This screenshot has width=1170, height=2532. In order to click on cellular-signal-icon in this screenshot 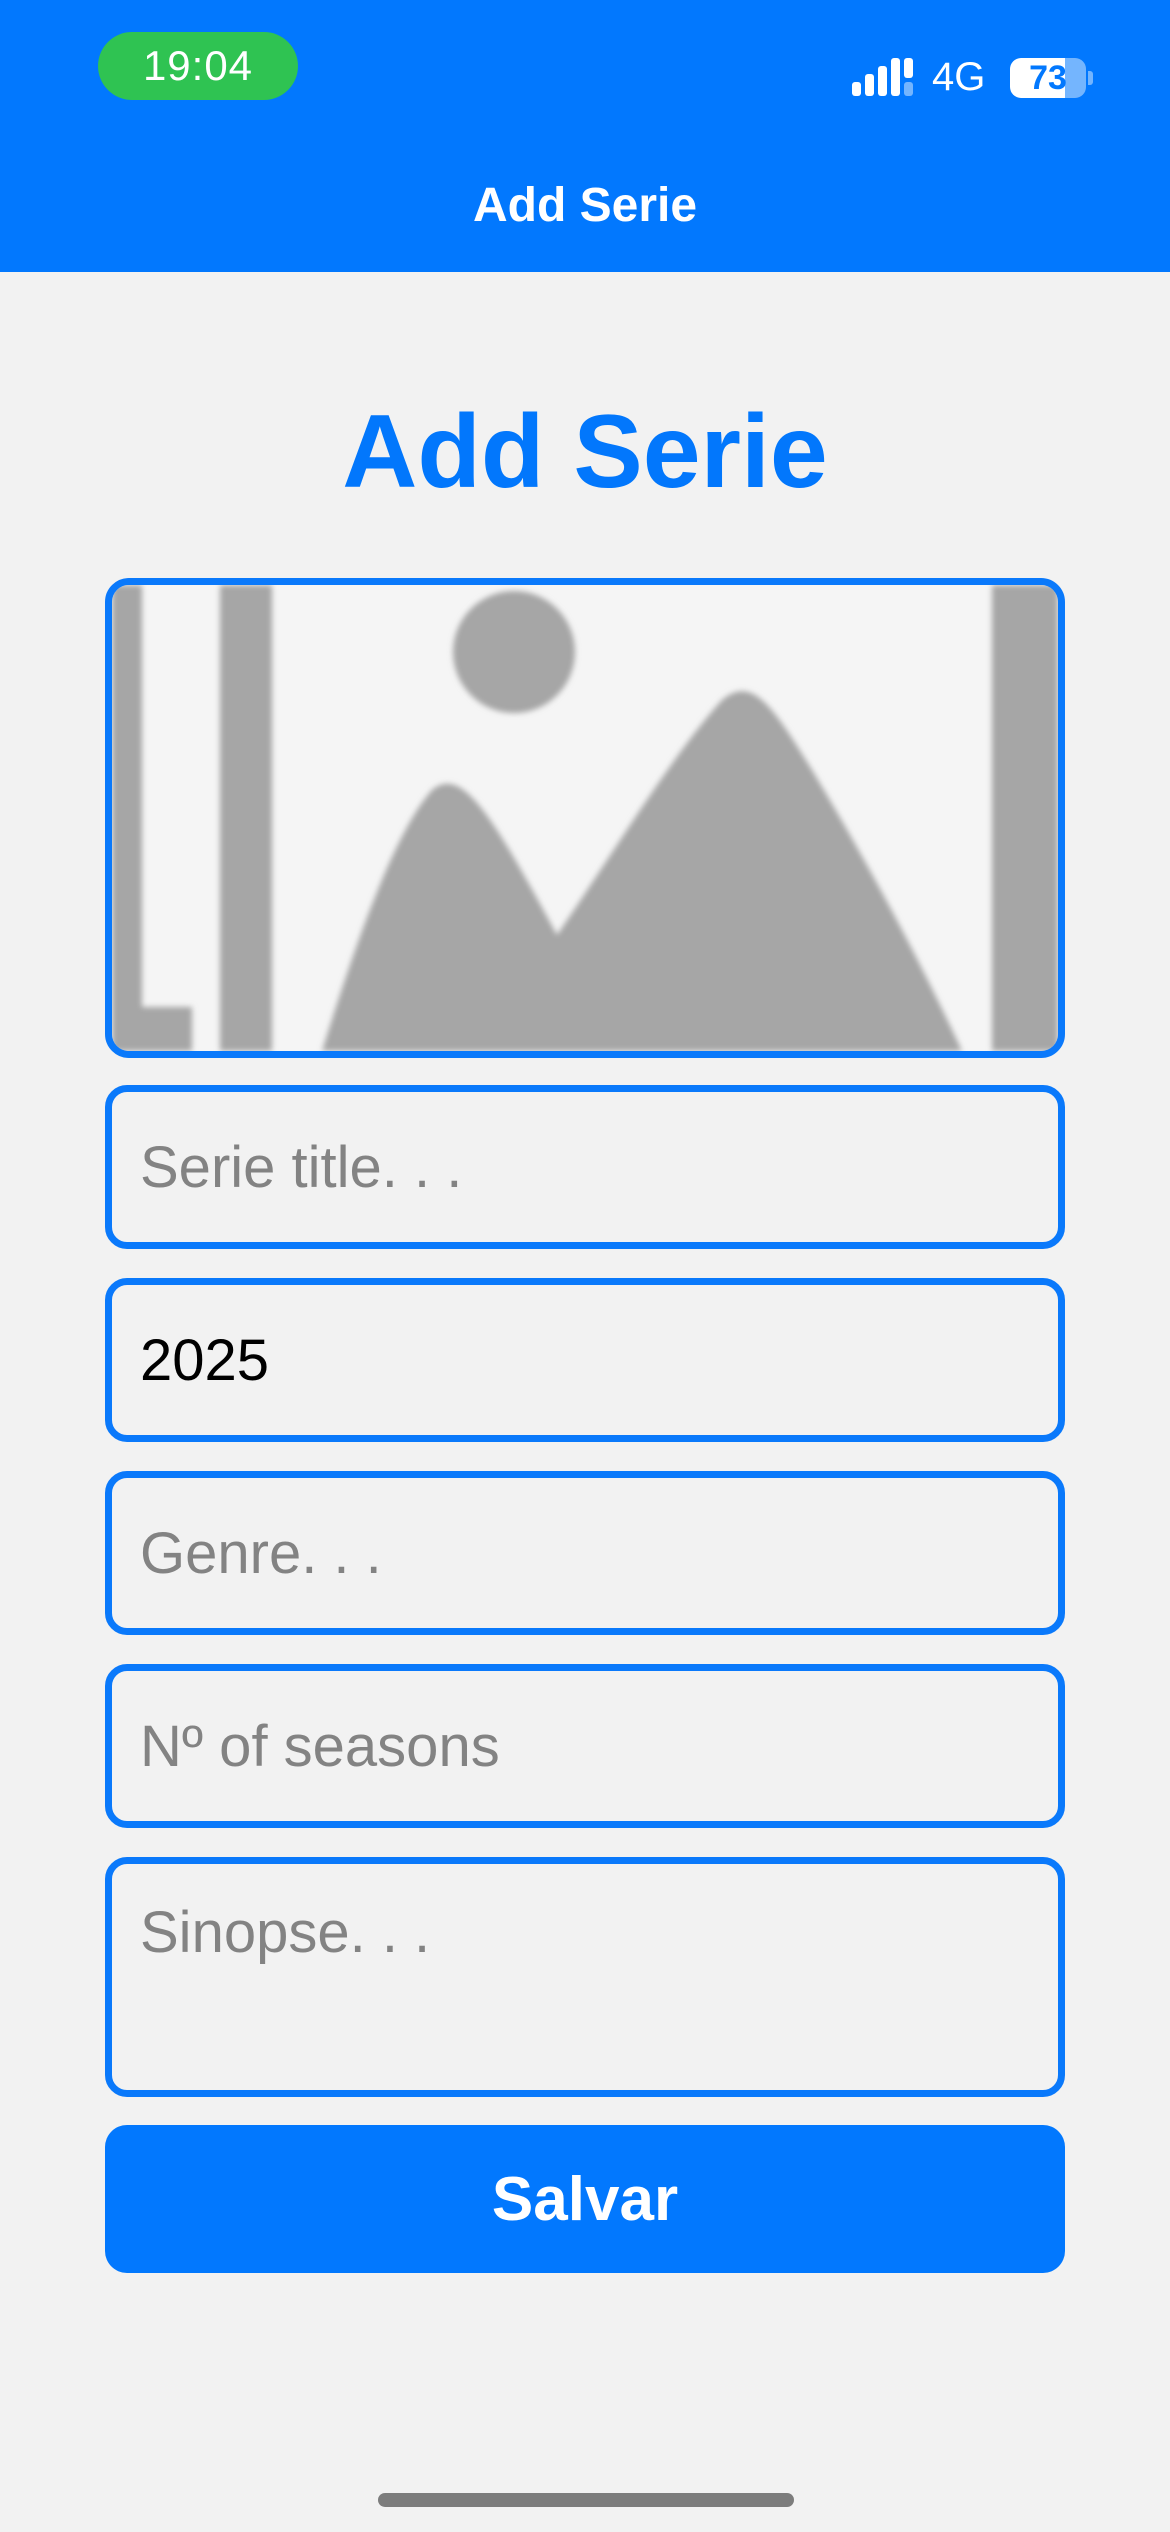, I will do `click(882, 77)`.